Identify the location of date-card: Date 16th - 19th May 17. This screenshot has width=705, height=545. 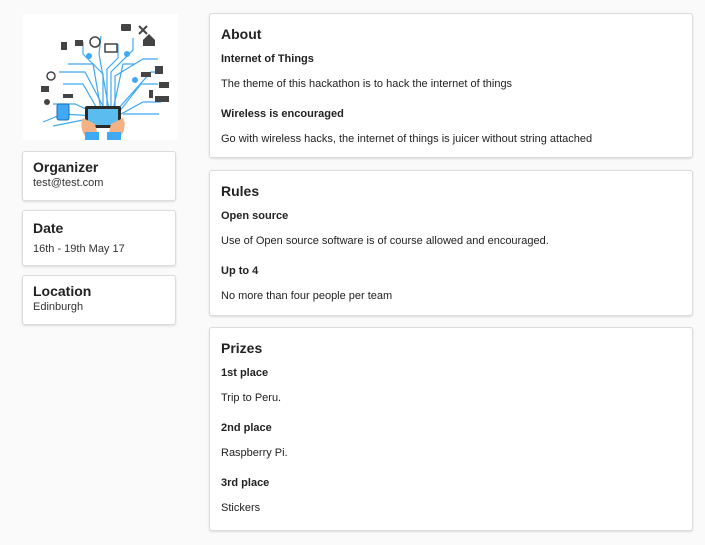
(99, 238).